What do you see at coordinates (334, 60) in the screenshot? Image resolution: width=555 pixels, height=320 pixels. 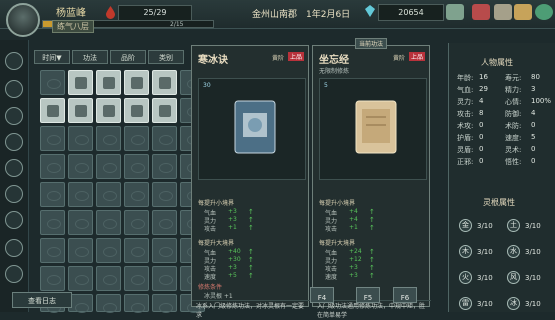 I see `item-name: 坐忘经` at bounding box center [334, 60].